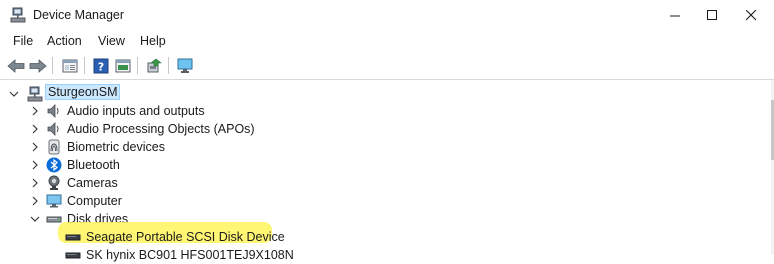 The height and width of the screenshot is (264, 774). I want to click on category-label: Biometric devices, so click(116, 147).